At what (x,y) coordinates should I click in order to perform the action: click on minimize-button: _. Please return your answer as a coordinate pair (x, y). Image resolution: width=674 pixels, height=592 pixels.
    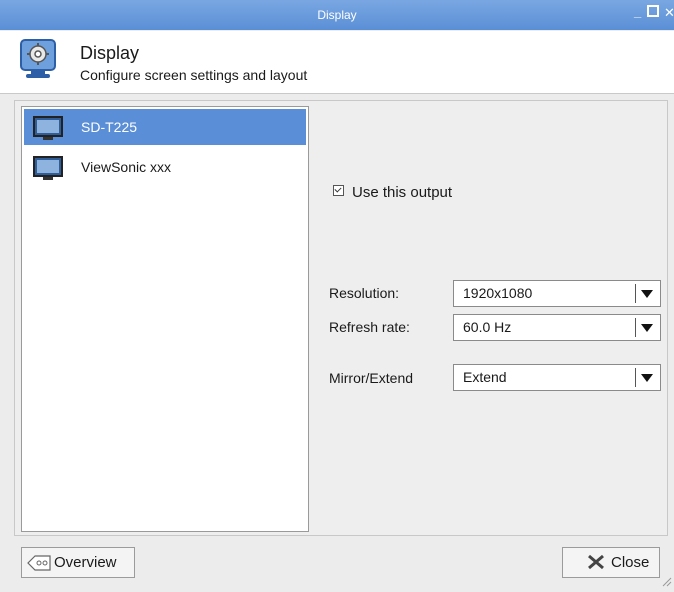
    Looking at the image, I should click on (637, 11).